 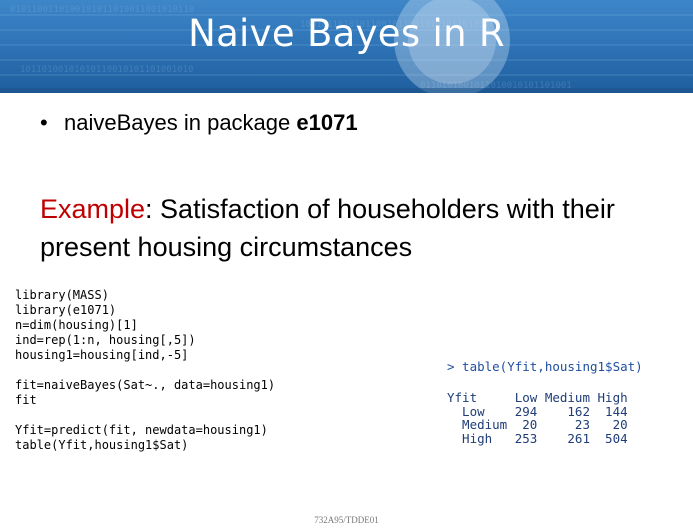 What do you see at coordinates (62, 295) in the screenshot?
I see `code-line: library(MASS)` at bounding box center [62, 295].